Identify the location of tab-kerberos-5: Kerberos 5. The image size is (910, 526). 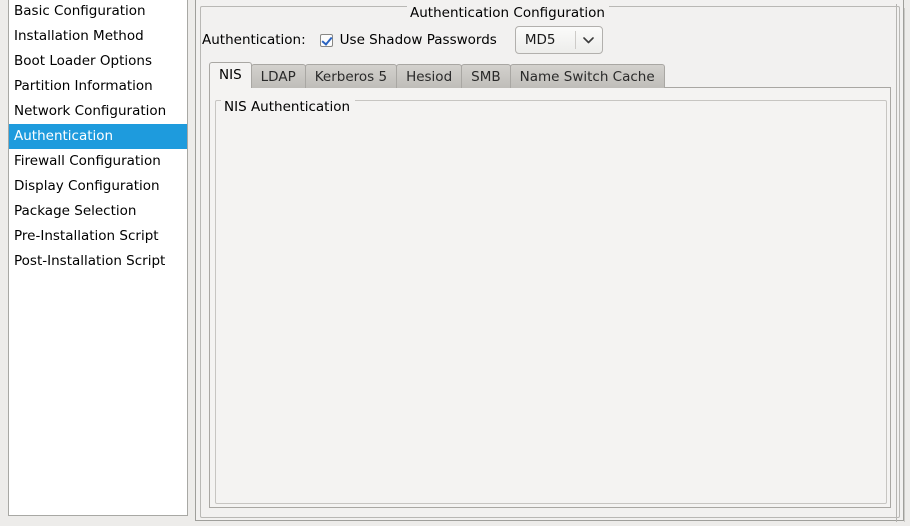
(351, 76).